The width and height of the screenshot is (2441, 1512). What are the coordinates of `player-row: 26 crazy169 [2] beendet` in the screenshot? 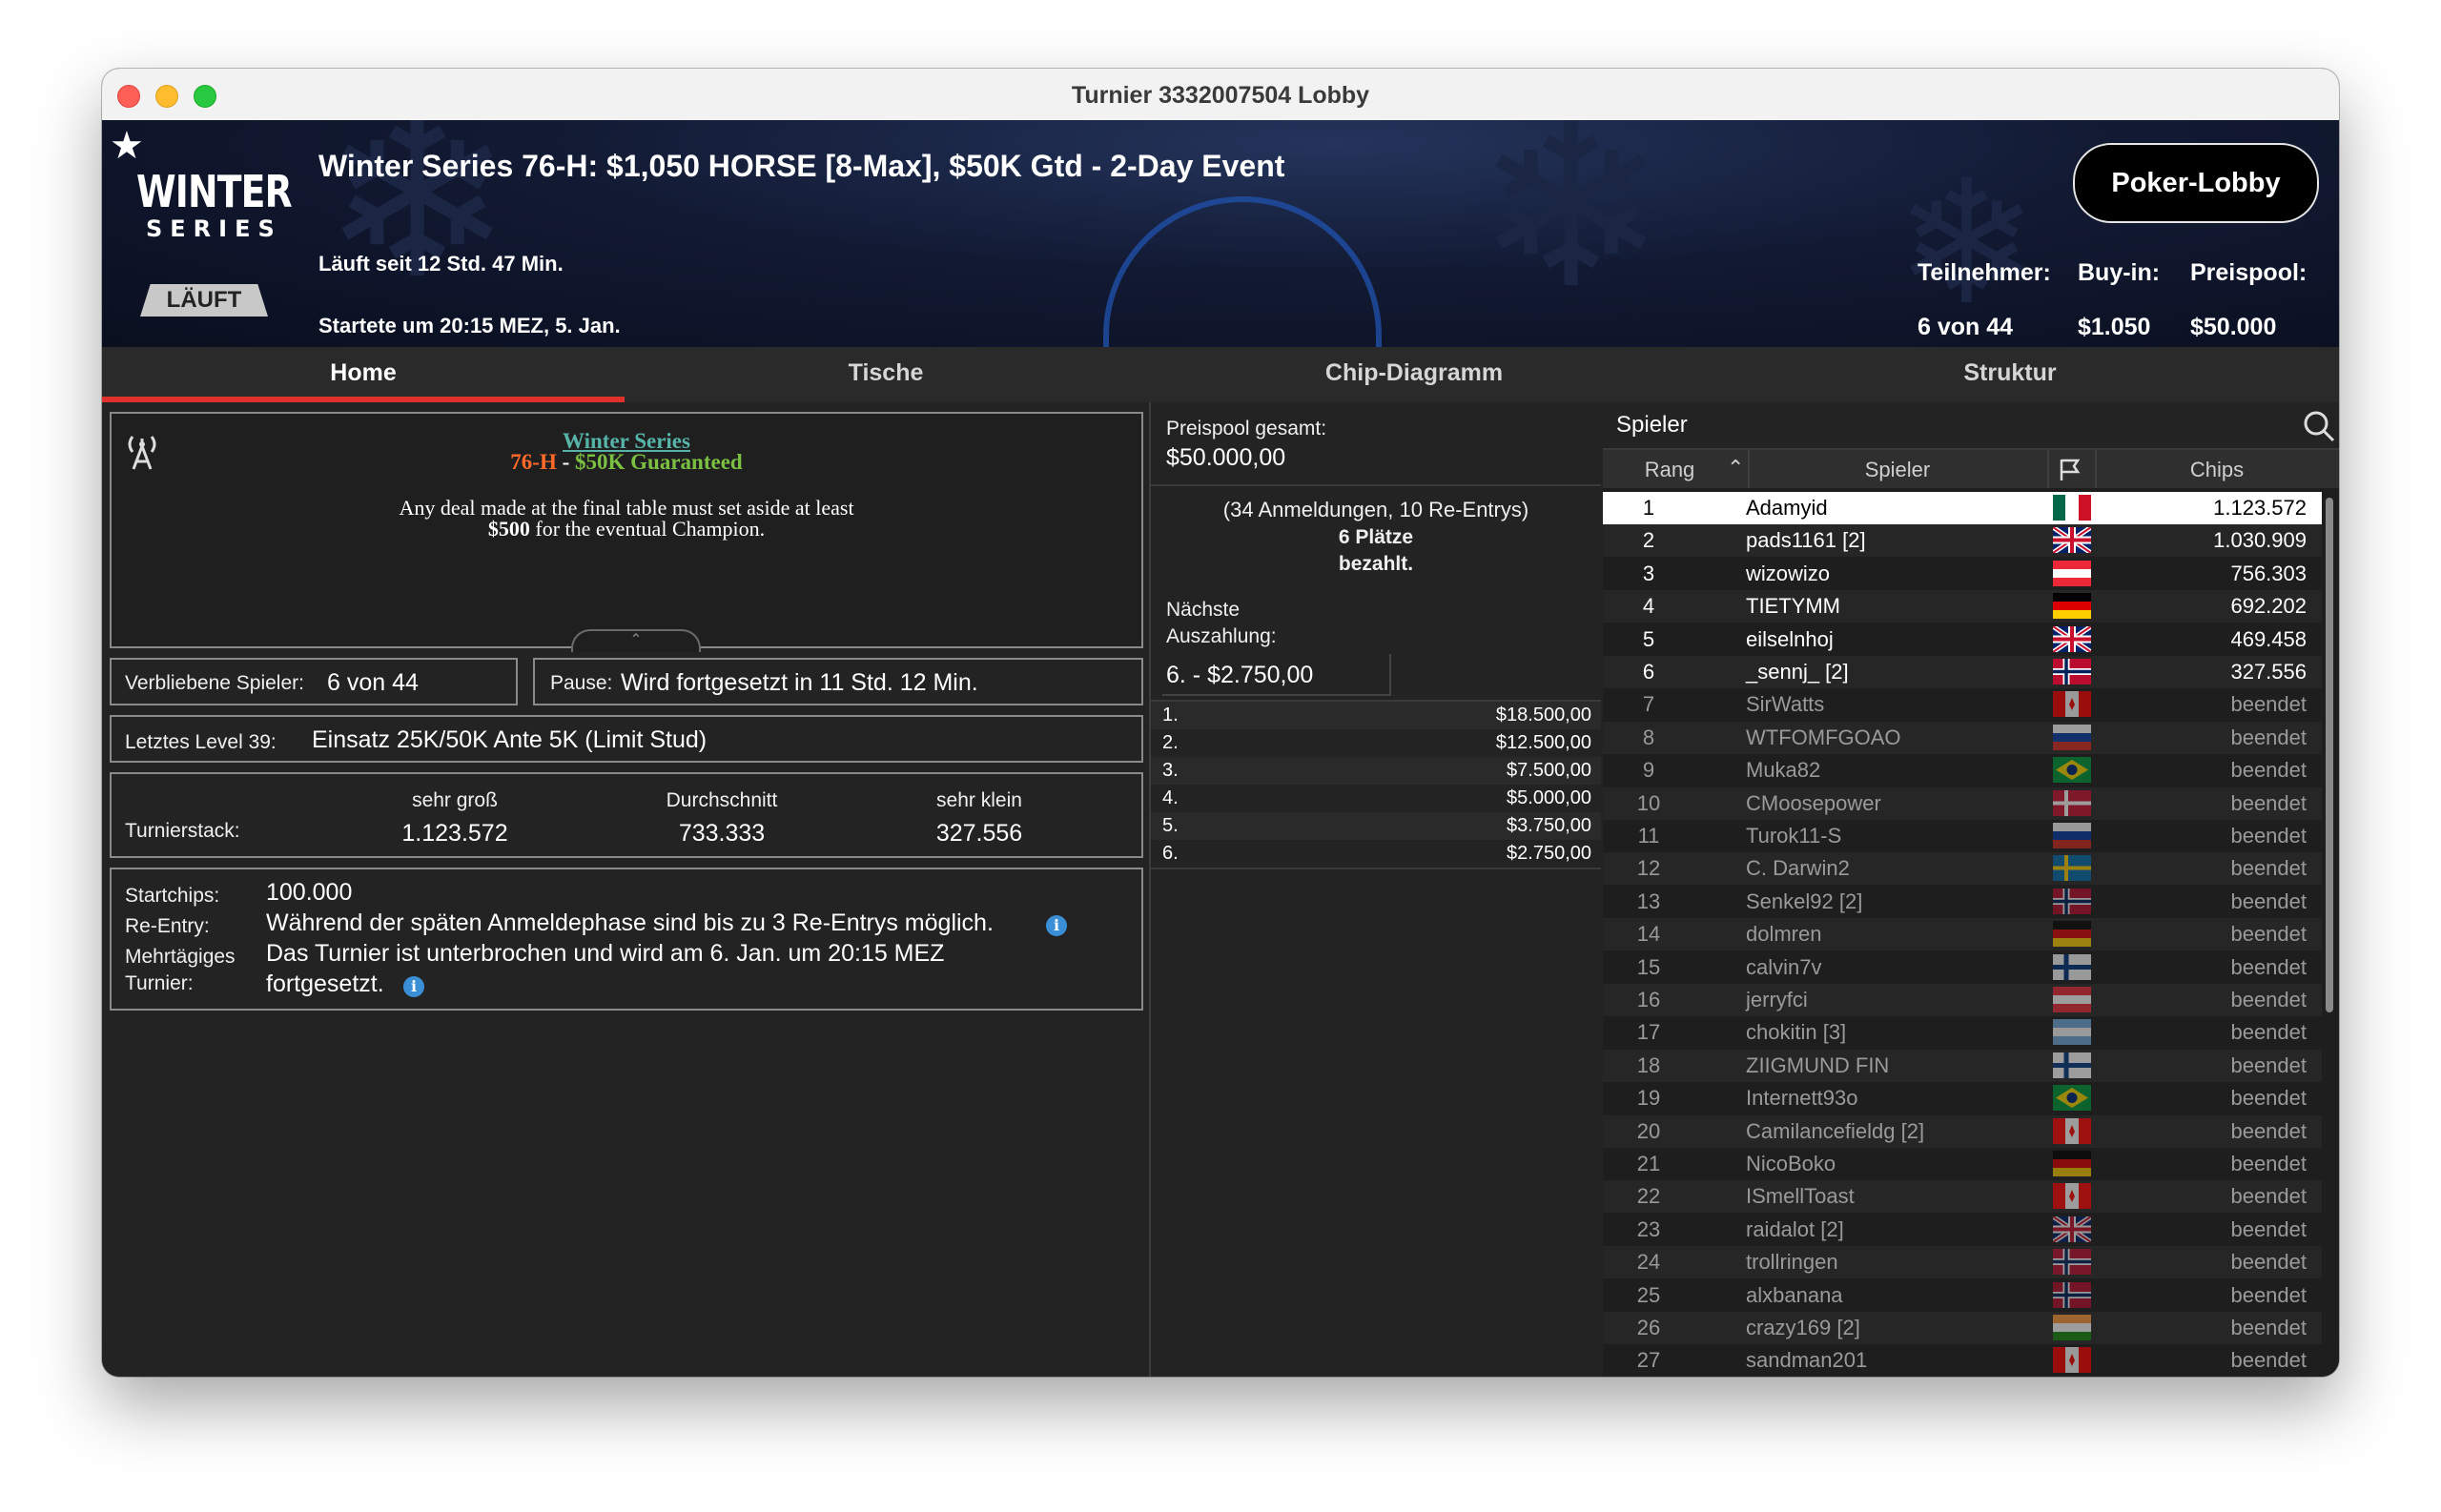 It's located at (1962, 1328).